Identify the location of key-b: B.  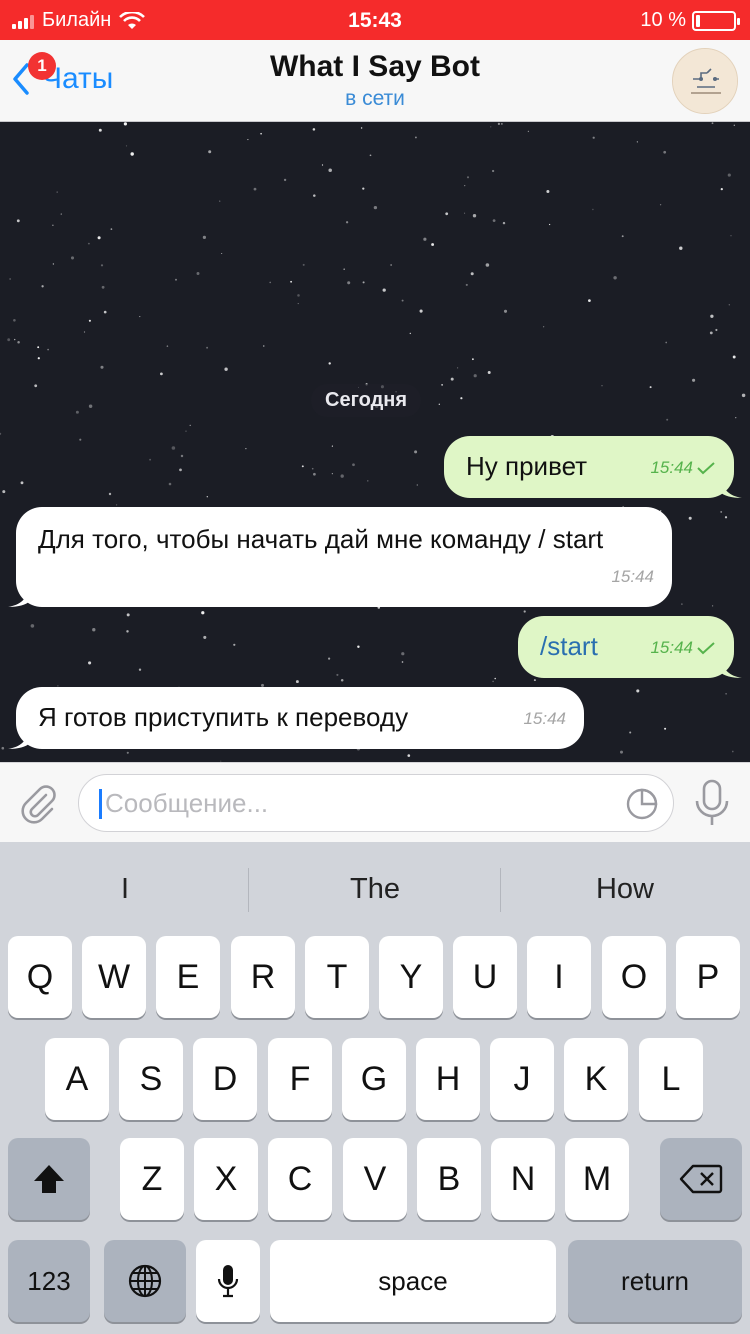
(449, 1179).